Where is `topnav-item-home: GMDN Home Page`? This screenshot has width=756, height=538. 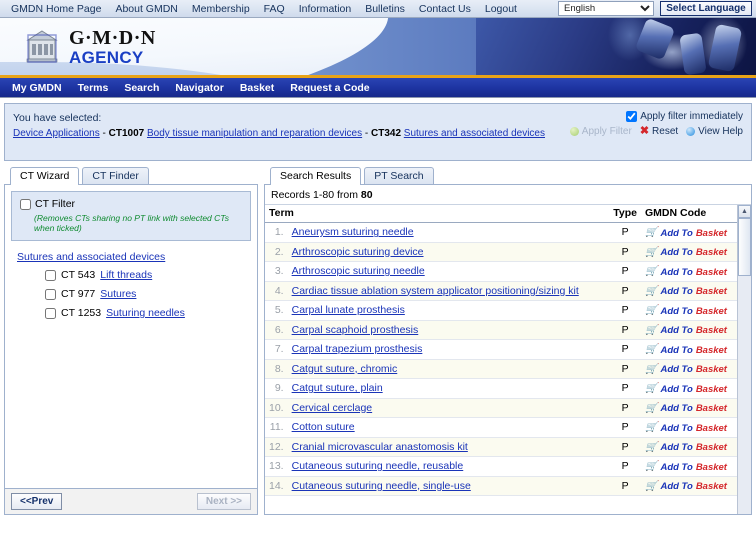 topnav-item-home: GMDN Home Page is located at coordinates (56, 9).